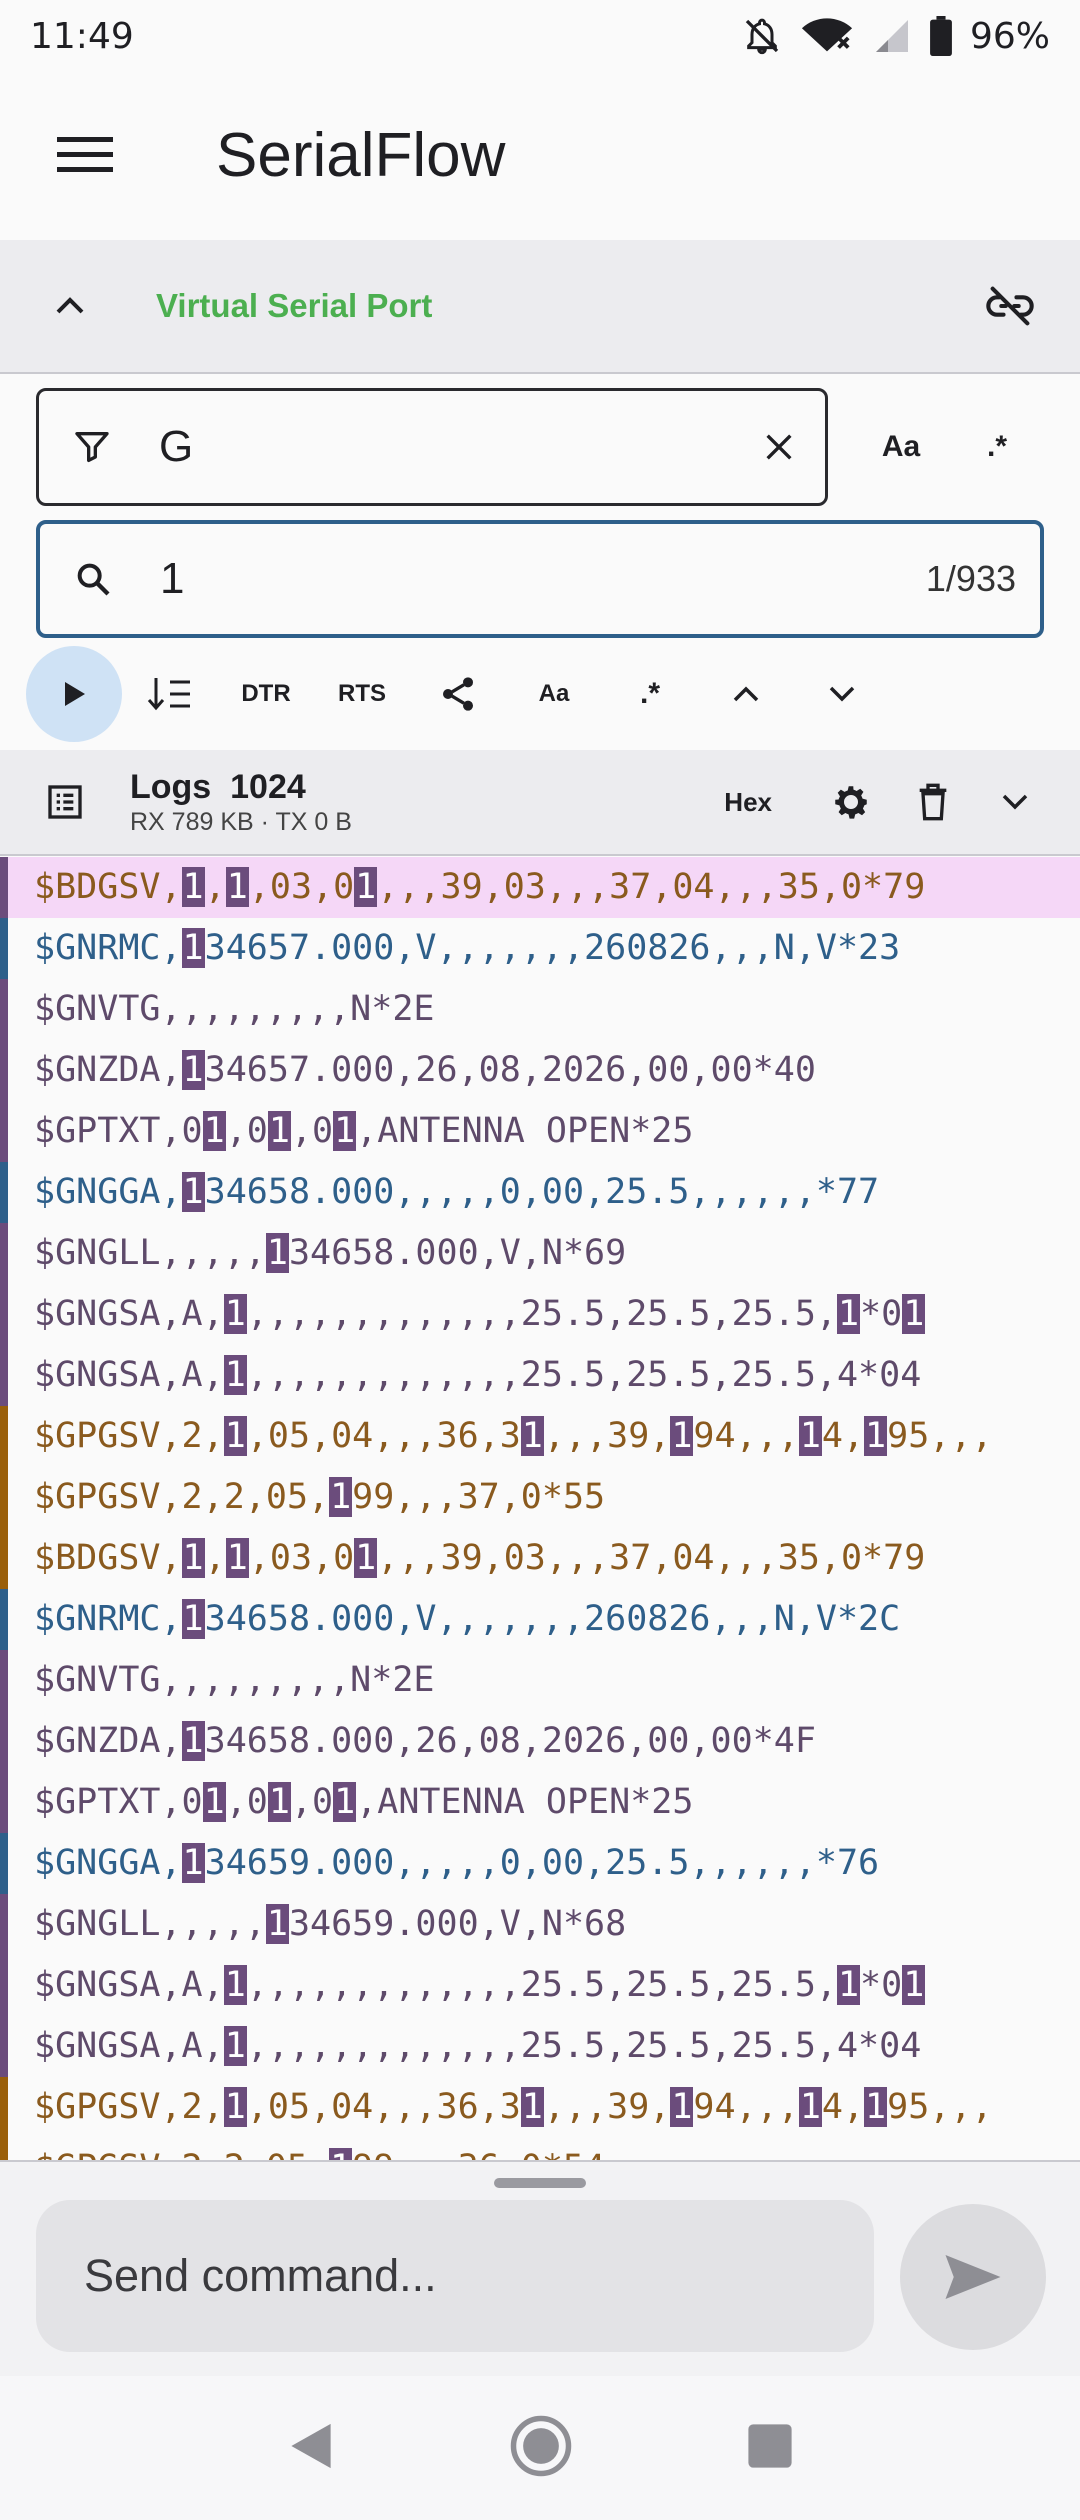  What do you see at coordinates (266, 694) in the screenshot?
I see `dtr-button: DTR` at bounding box center [266, 694].